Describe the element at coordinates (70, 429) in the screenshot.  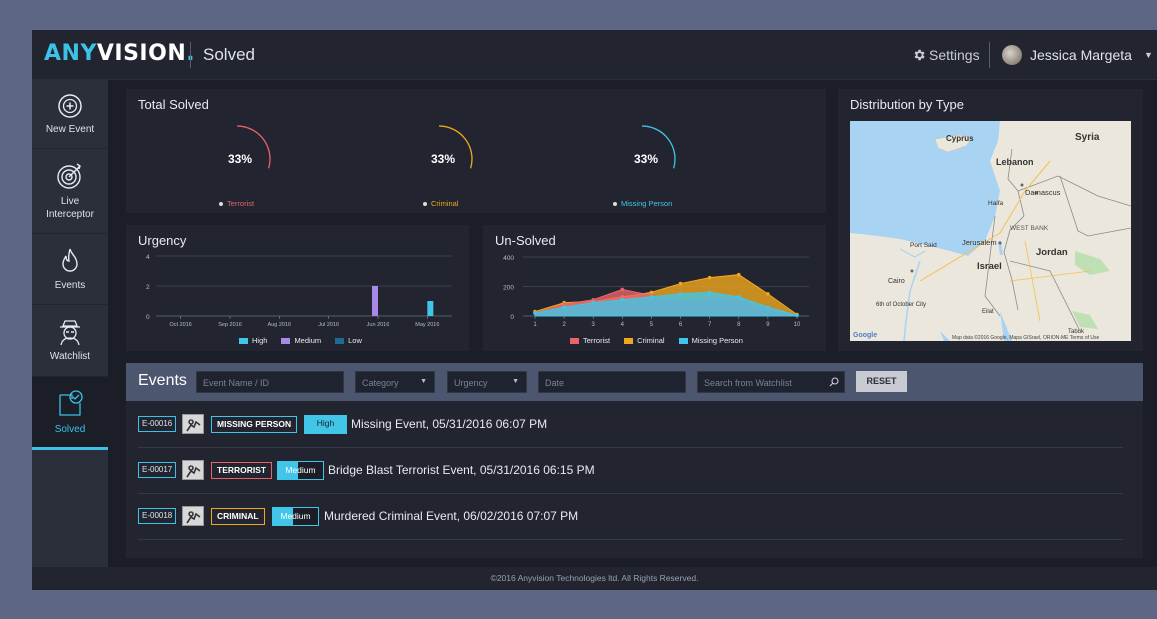
I see `sidebar-item-label: Solved` at that location.